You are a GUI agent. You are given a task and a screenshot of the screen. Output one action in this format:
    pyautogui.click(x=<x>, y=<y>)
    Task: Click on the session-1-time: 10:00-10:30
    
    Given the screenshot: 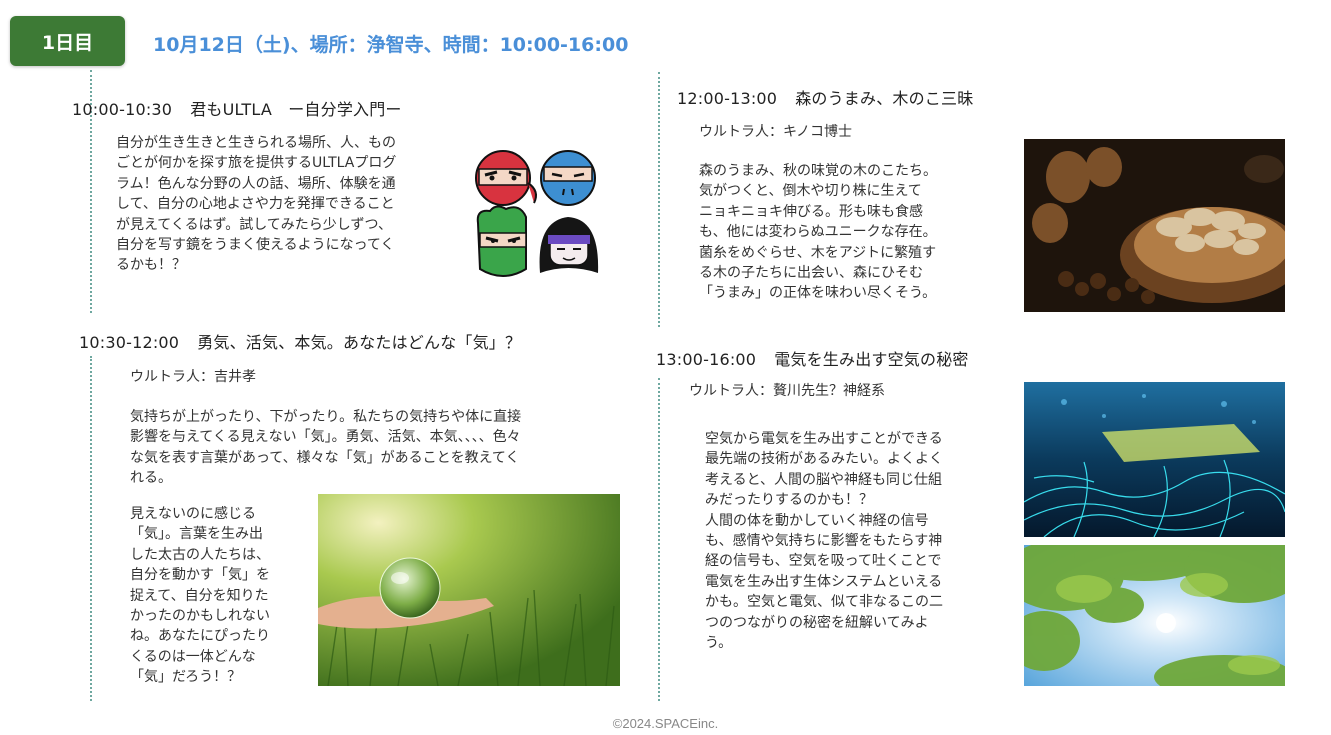 What is the action you would take?
    pyautogui.click(x=122, y=109)
    